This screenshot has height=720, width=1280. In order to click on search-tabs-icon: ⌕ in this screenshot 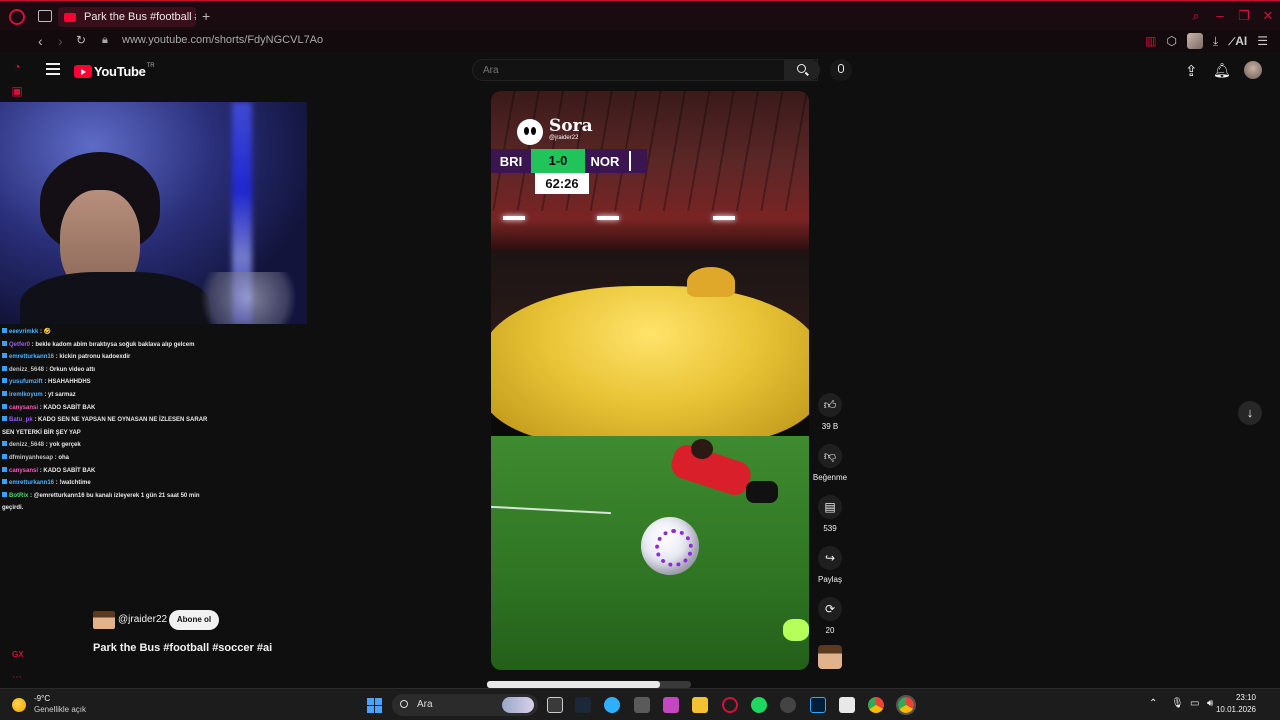, I will do `click(1196, 15)`.